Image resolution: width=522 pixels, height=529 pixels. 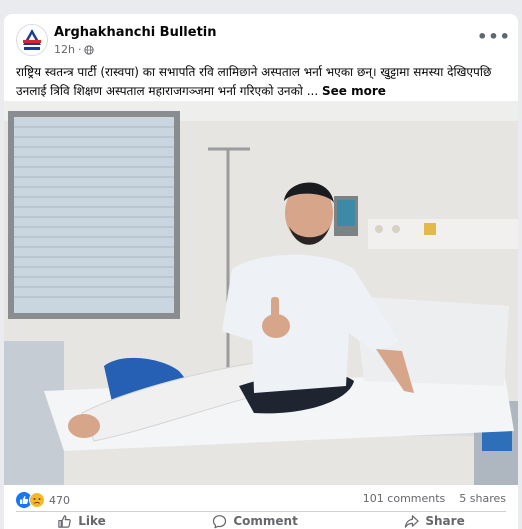 I want to click on like-button: Like, so click(x=81, y=521).